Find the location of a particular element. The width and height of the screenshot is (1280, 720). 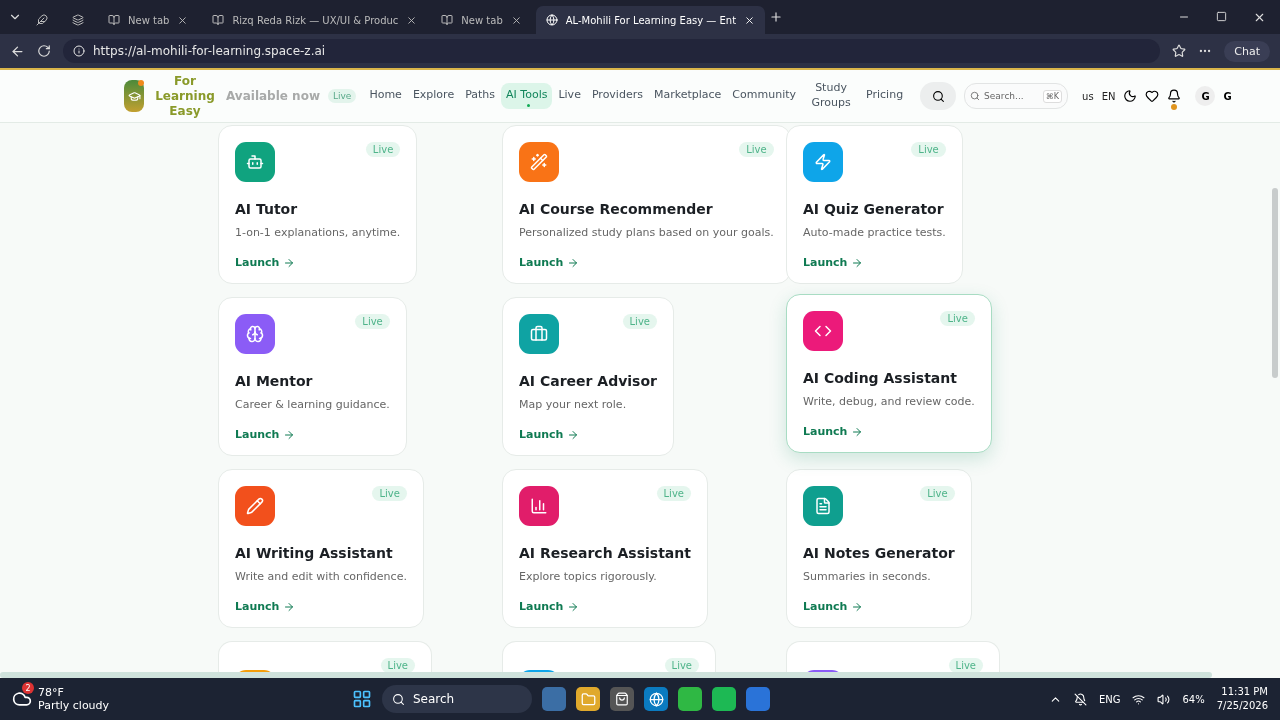

tool-title: AI Career Advisor is located at coordinates (588, 381).